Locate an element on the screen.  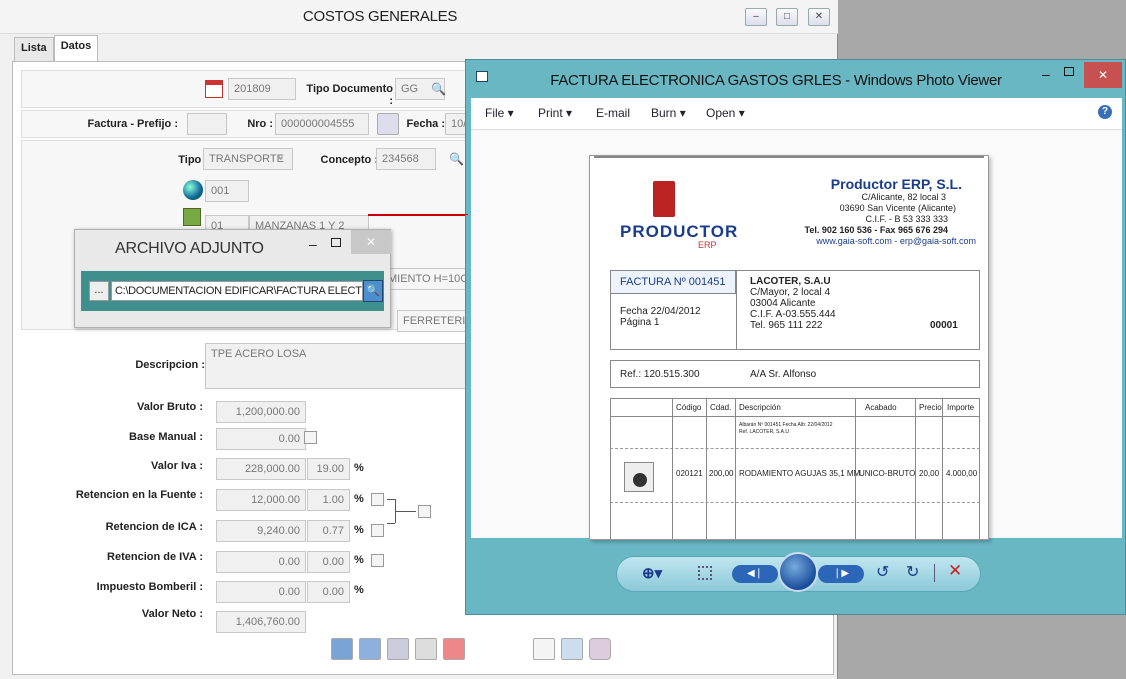
retencion-iva-checkbox is located at coordinates (377, 560).